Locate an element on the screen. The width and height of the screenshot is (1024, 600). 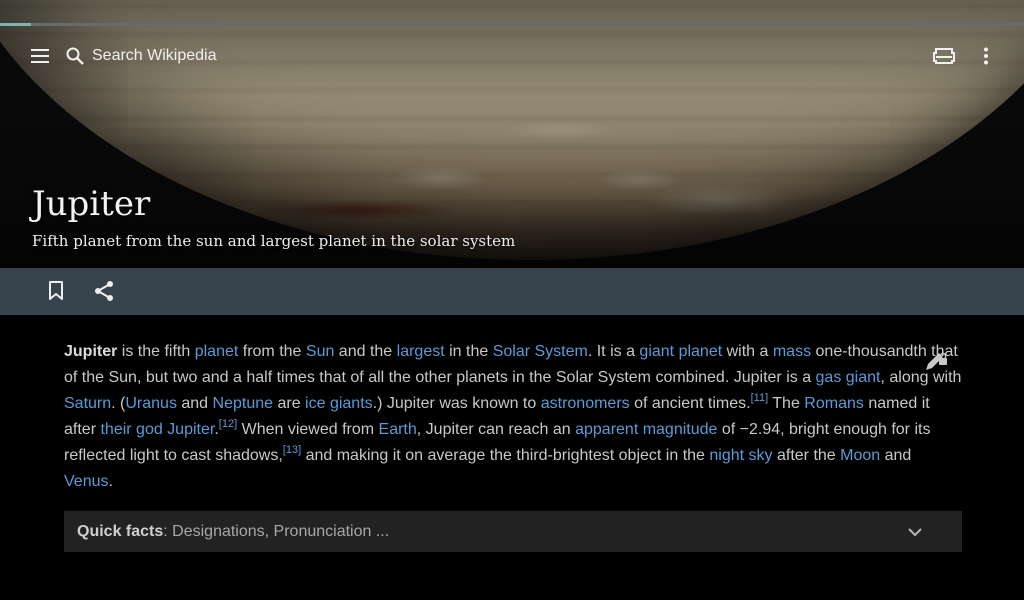
search-placeholder: Search Wikipedia is located at coordinates (154, 55).